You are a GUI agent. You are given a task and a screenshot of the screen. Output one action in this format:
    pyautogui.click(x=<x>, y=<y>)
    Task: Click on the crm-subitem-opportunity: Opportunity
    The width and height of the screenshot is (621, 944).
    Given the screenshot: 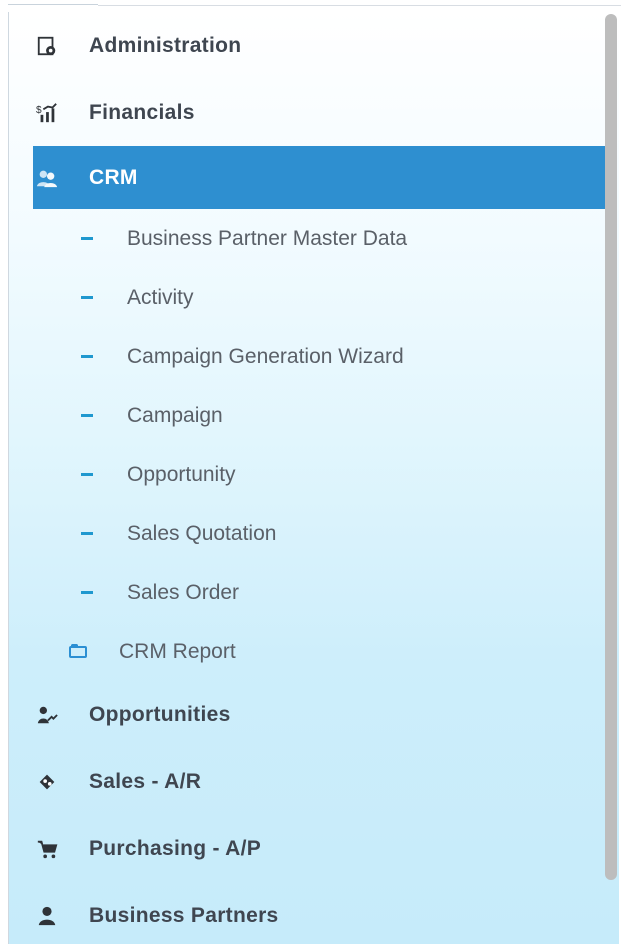 What is the action you would take?
    pyautogui.click(x=314, y=474)
    